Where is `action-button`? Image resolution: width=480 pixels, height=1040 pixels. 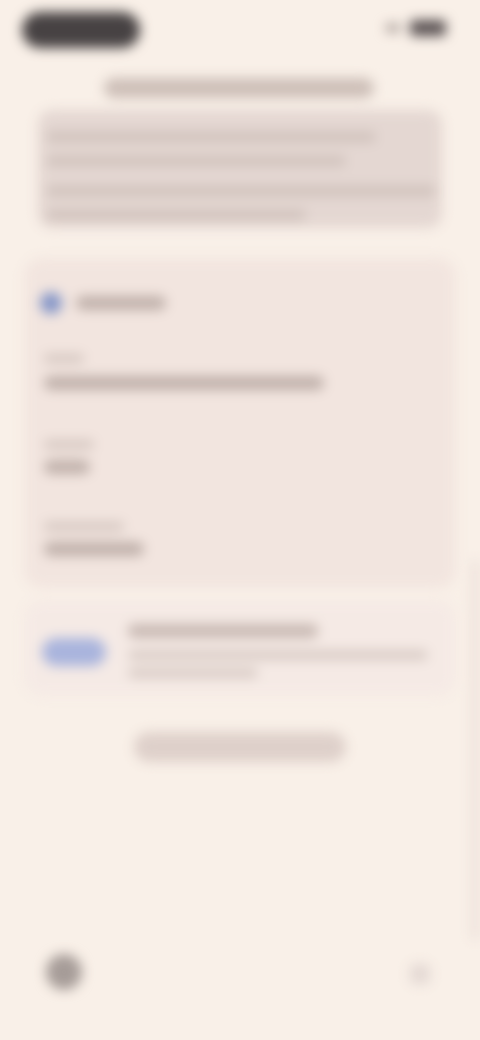 action-button is located at coordinates (240, 747).